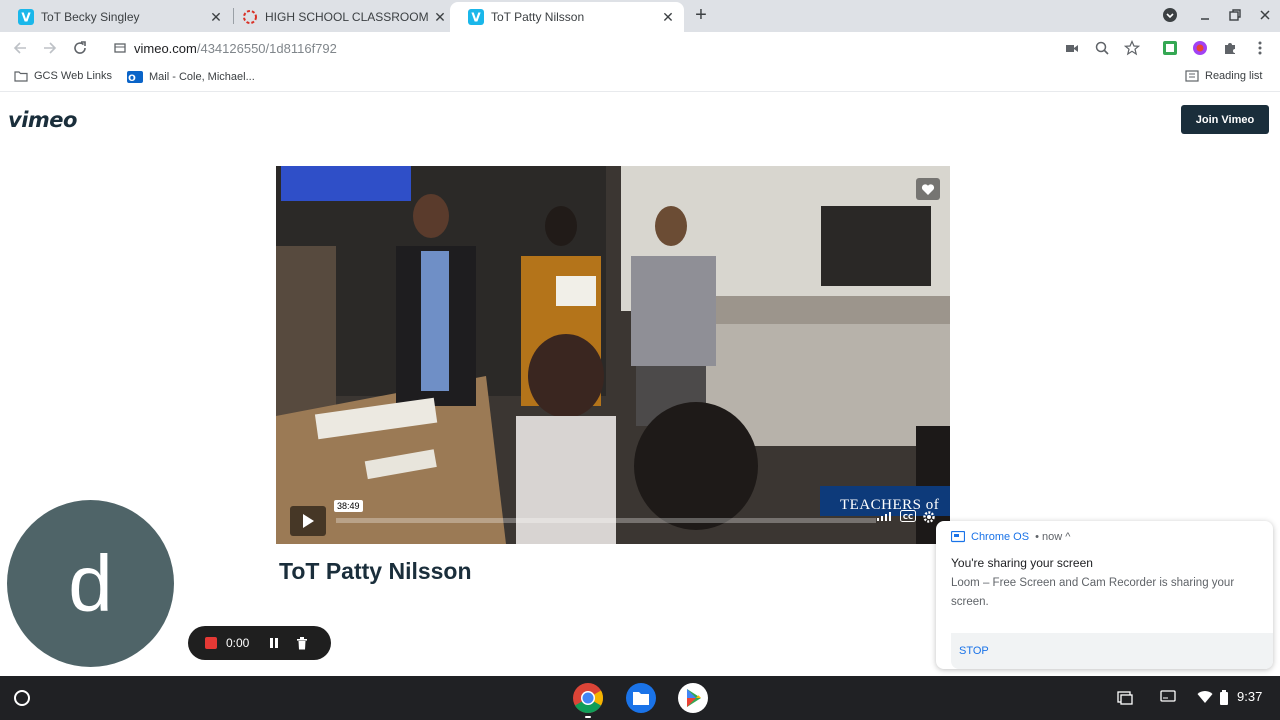 This screenshot has width=1280, height=720. I want to click on bookmark-star-icon, so click(1132, 48).